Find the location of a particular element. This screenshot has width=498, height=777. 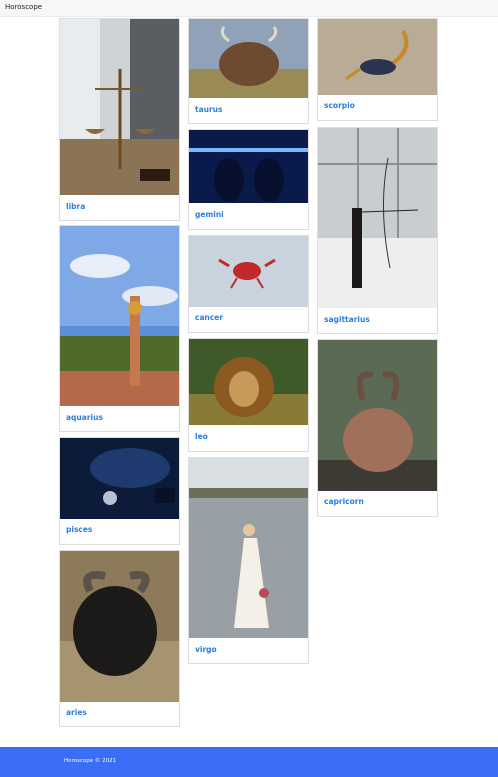

footer-text: Horoscope © 2021 is located at coordinates (90, 761).